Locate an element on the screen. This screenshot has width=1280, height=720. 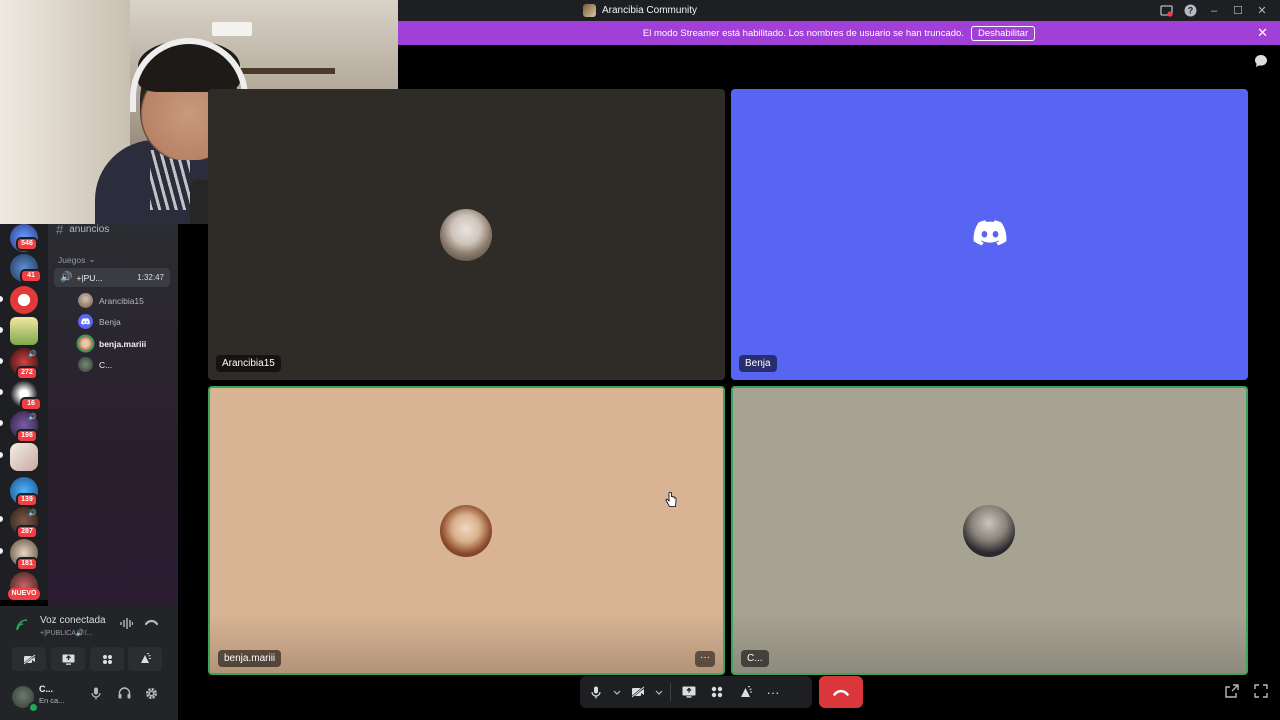
help-icon: ? is located at coordinates (1190, 10).